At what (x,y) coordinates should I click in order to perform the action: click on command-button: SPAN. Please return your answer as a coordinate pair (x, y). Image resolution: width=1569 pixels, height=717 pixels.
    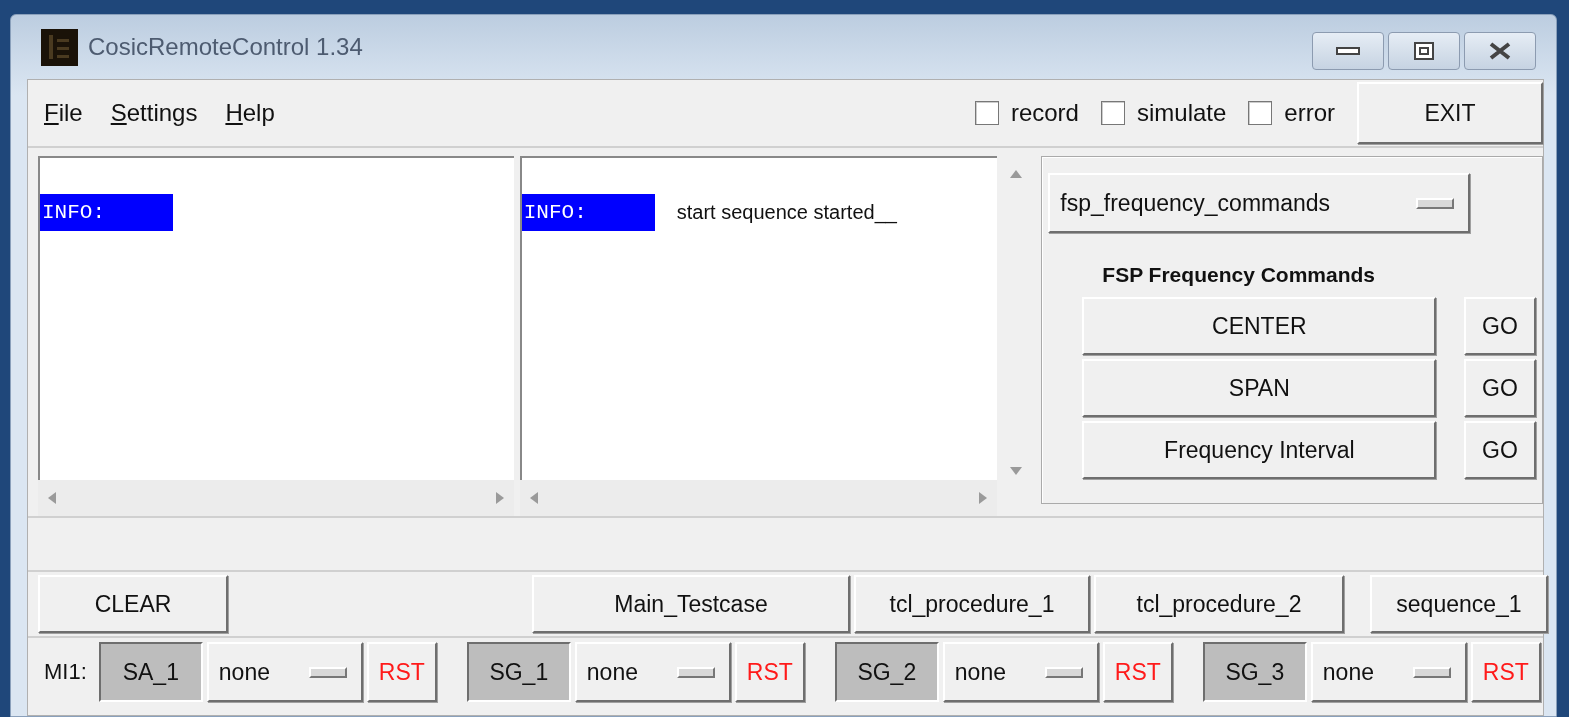
    Looking at the image, I should click on (1259, 388).